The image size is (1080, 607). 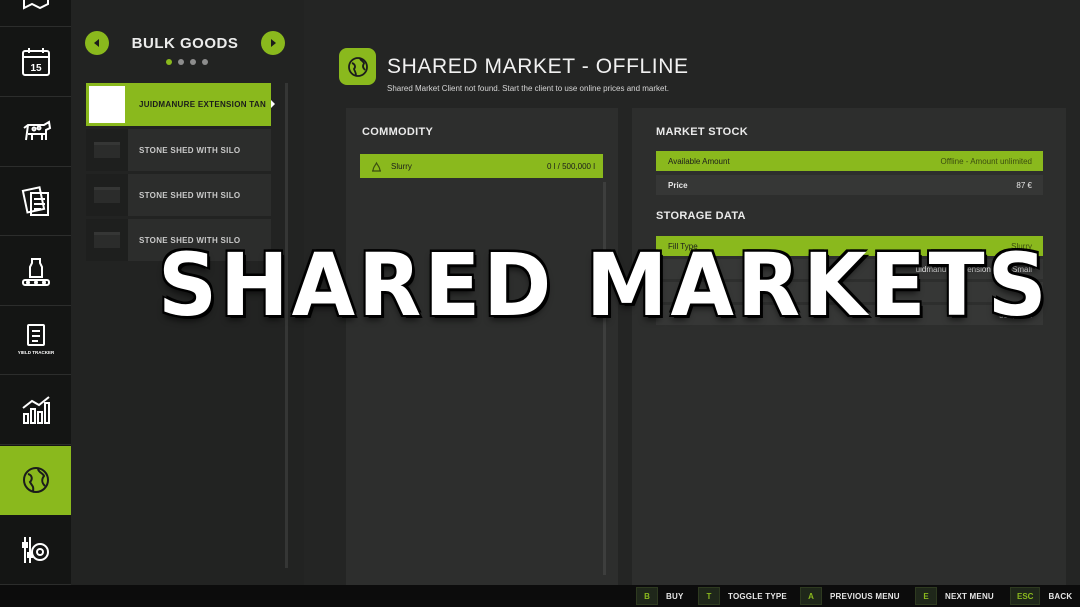 I want to click on settings-icon, so click(x=35, y=550).